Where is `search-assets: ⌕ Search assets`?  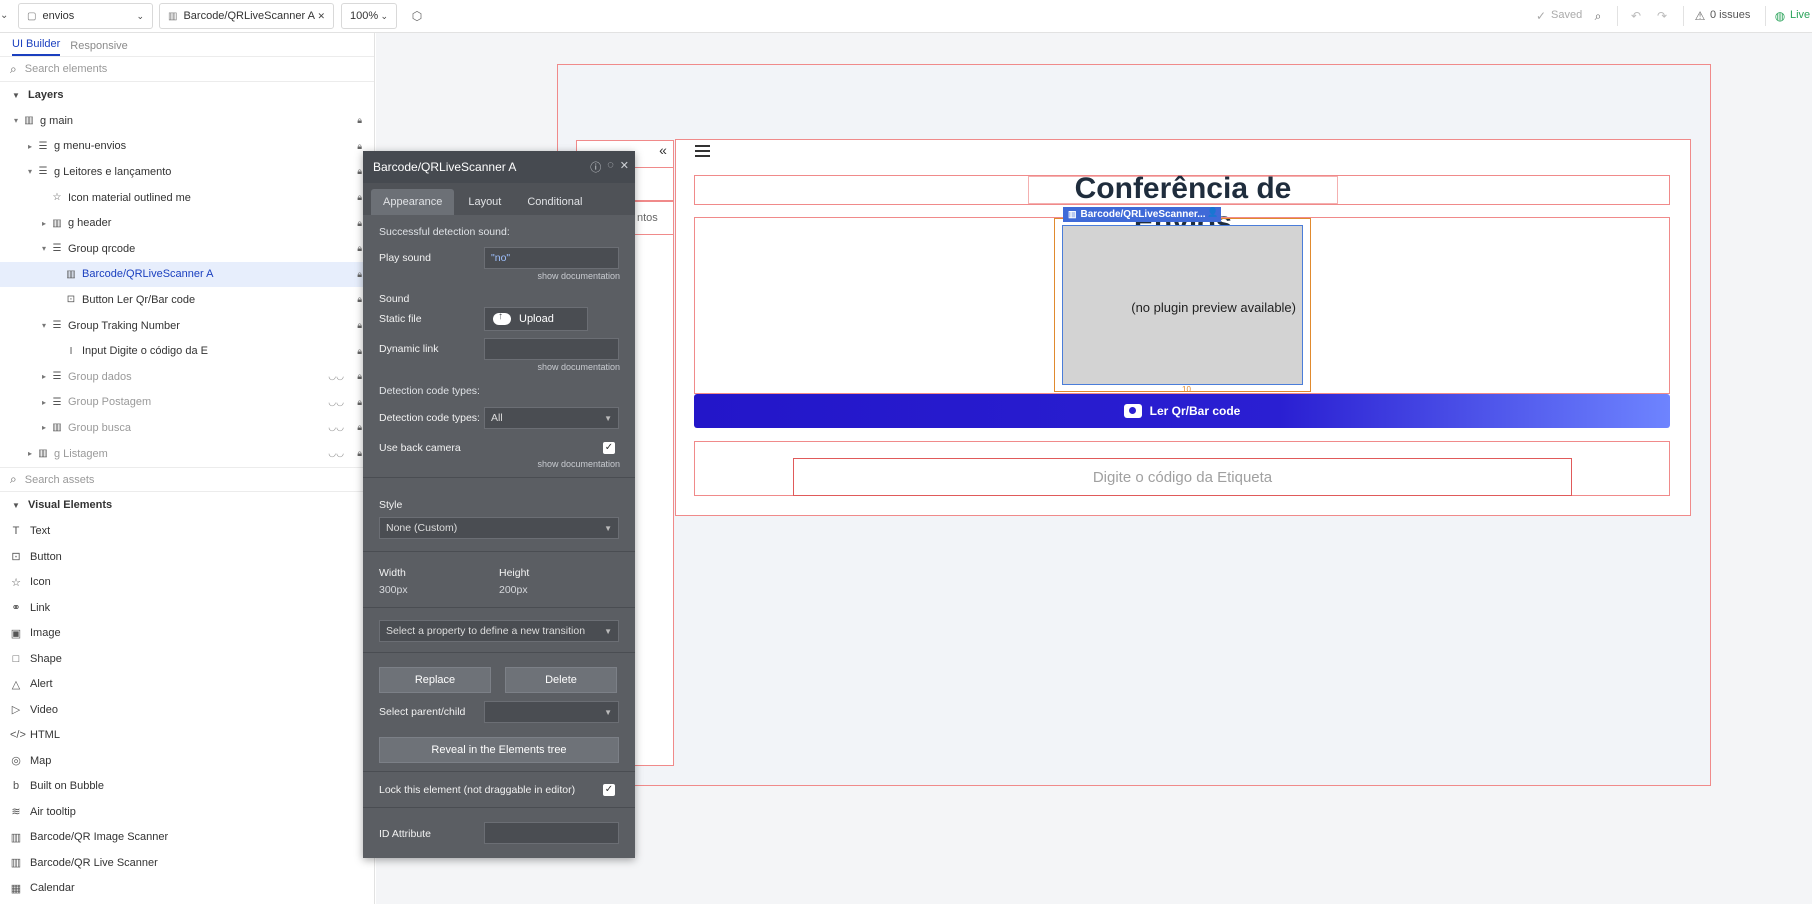 search-assets: ⌕ Search assets is located at coordinates (187, 480).